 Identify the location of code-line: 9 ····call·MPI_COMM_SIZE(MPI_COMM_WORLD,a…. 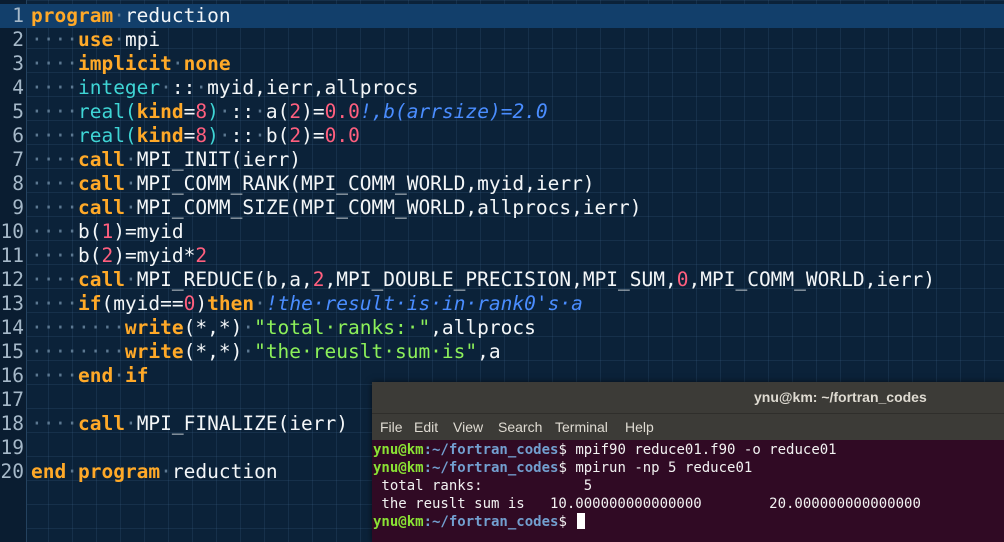
(502, 208).